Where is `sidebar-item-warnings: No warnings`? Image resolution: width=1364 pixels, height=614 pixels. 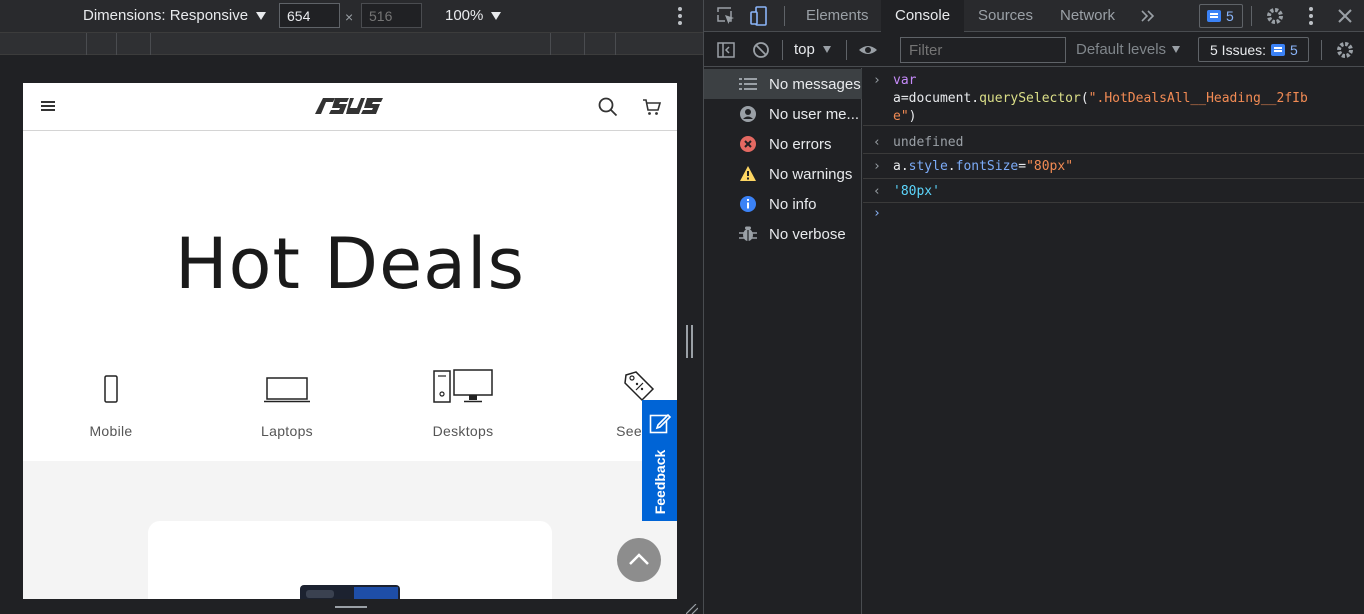 sidebar-item-warnings: No warnings is located at coordinates (783, 174).